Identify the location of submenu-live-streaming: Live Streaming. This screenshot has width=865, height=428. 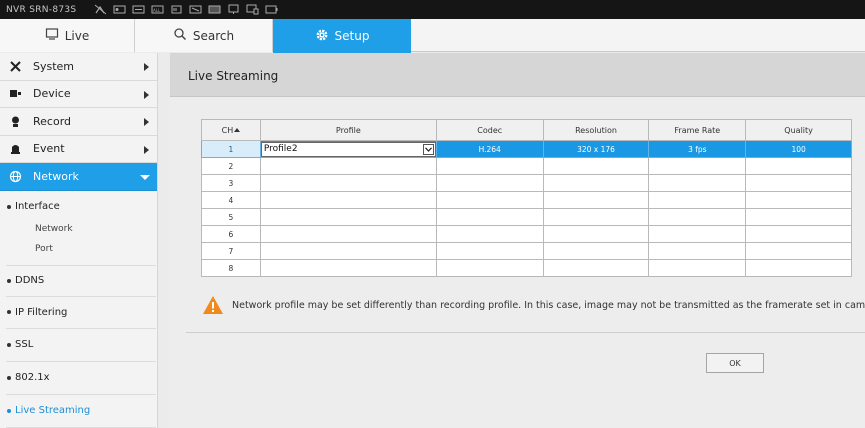
(78, 411).